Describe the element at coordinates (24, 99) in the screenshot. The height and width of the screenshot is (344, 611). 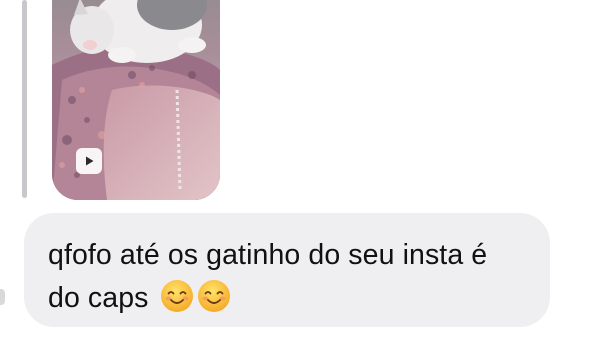
I see `reply-quote-bar` at that location.